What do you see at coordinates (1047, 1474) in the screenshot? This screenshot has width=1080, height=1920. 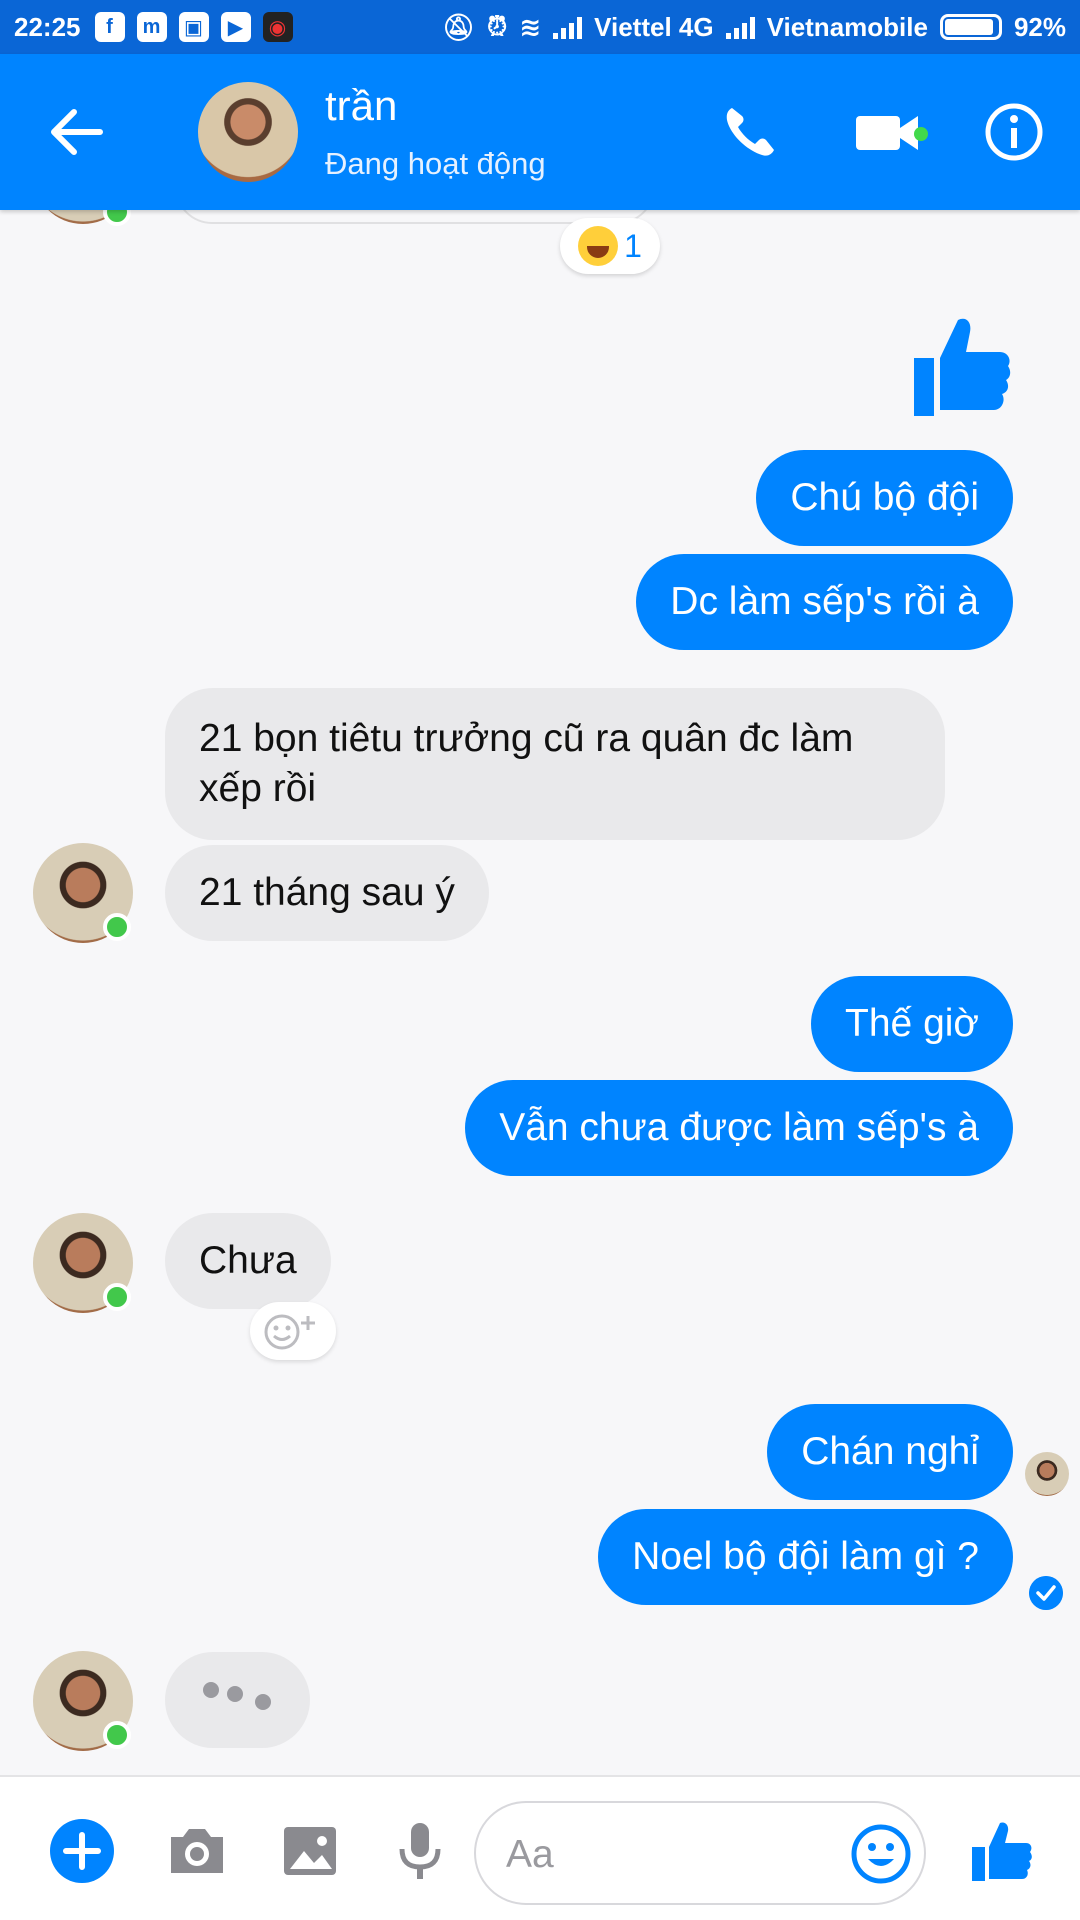 I see `seen-avatar` at bounding box center [1047, 1474].